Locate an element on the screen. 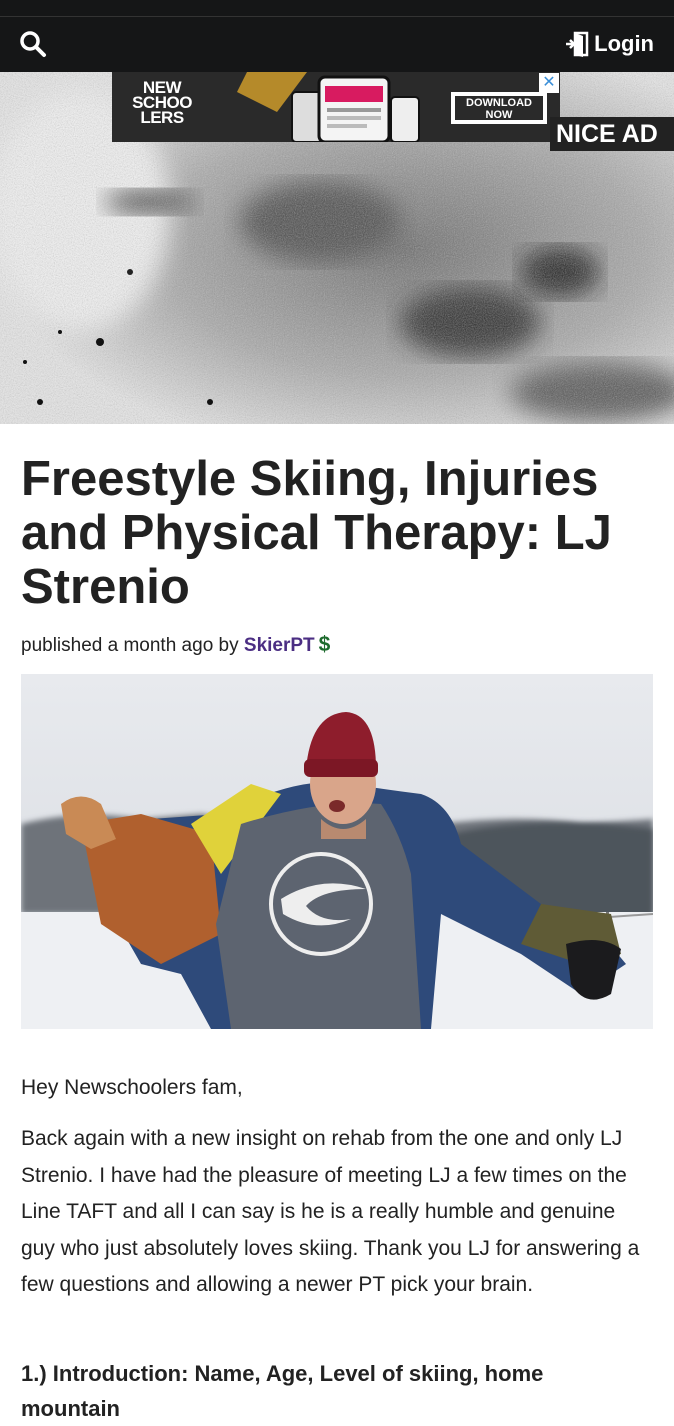 The height and width of the screenshot is (1426, 674). close-icon: ✕ is located at coordinates (549, 82).